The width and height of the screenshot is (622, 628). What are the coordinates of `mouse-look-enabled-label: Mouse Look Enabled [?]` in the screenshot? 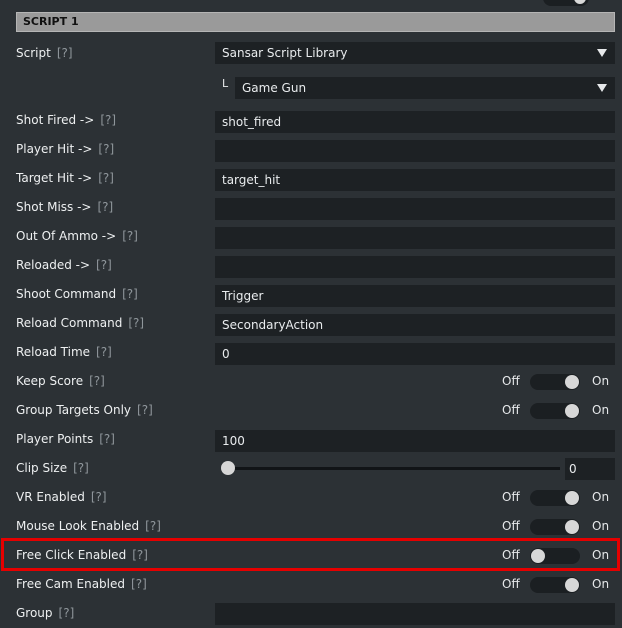 It's located at (88, 526).